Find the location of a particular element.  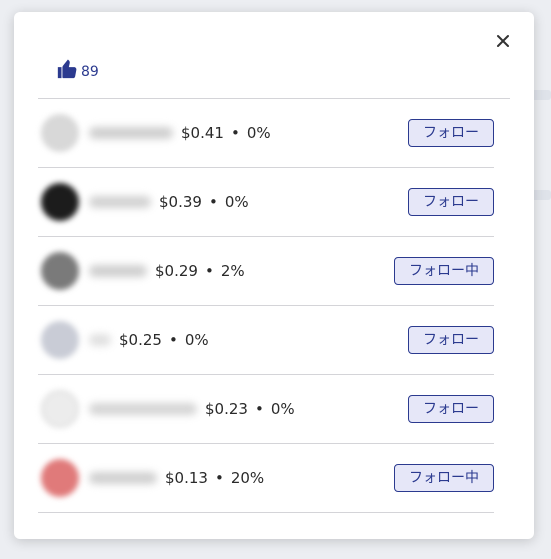

user-stats: $0.39 • 0% is located at coordinates (204, 202).